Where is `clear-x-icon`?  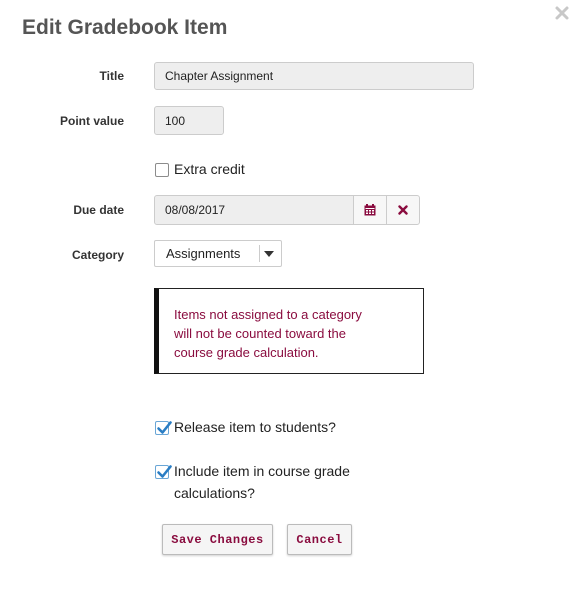
clear-x-icon is located at coordinates (403, 210).